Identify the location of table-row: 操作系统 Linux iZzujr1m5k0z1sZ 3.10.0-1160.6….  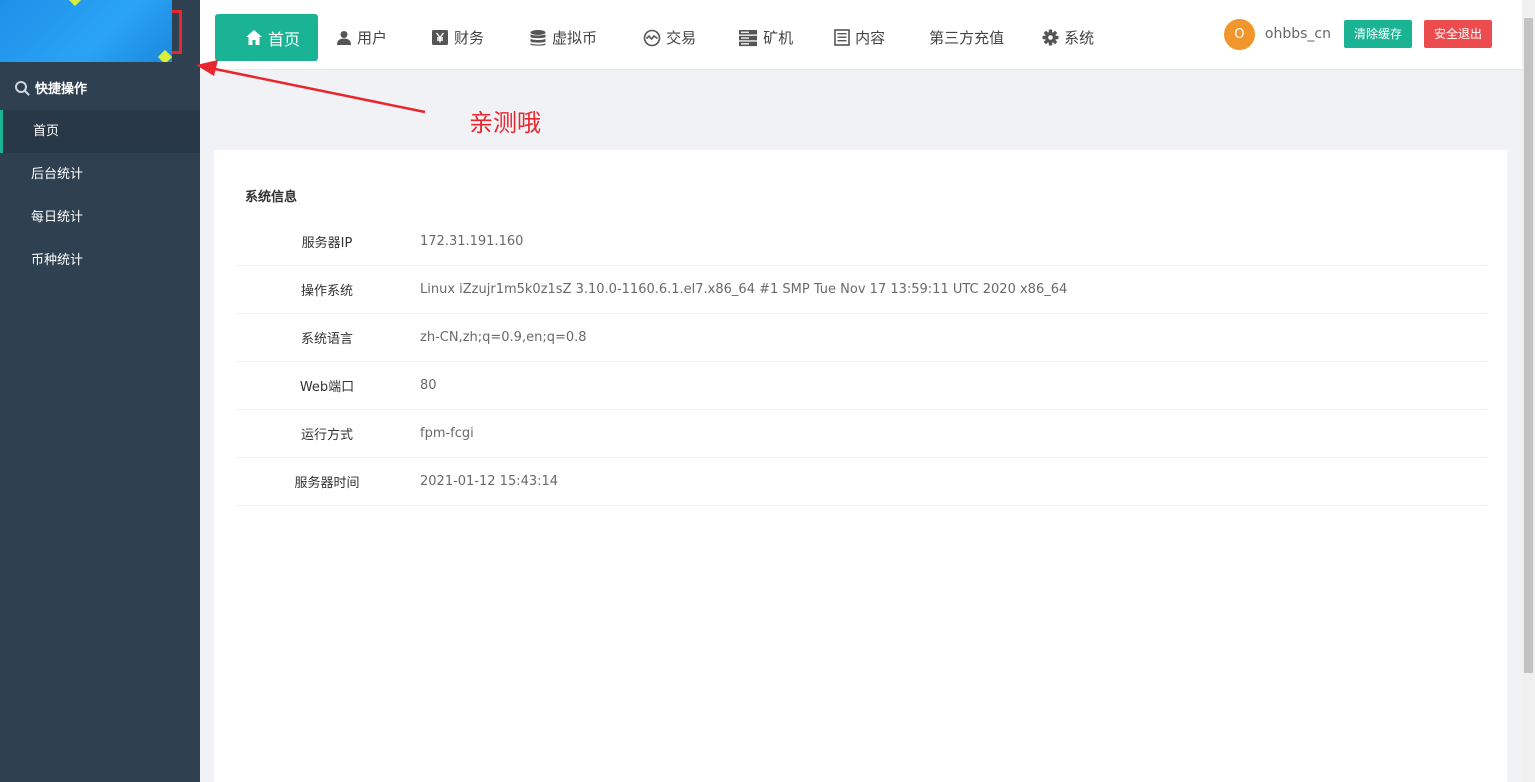
(861, 289).